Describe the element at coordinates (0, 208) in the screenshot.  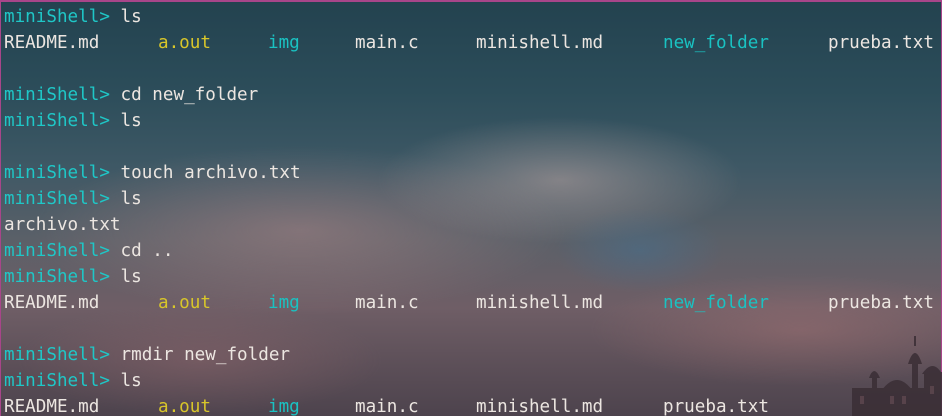
I see `window-border-left` at that location.